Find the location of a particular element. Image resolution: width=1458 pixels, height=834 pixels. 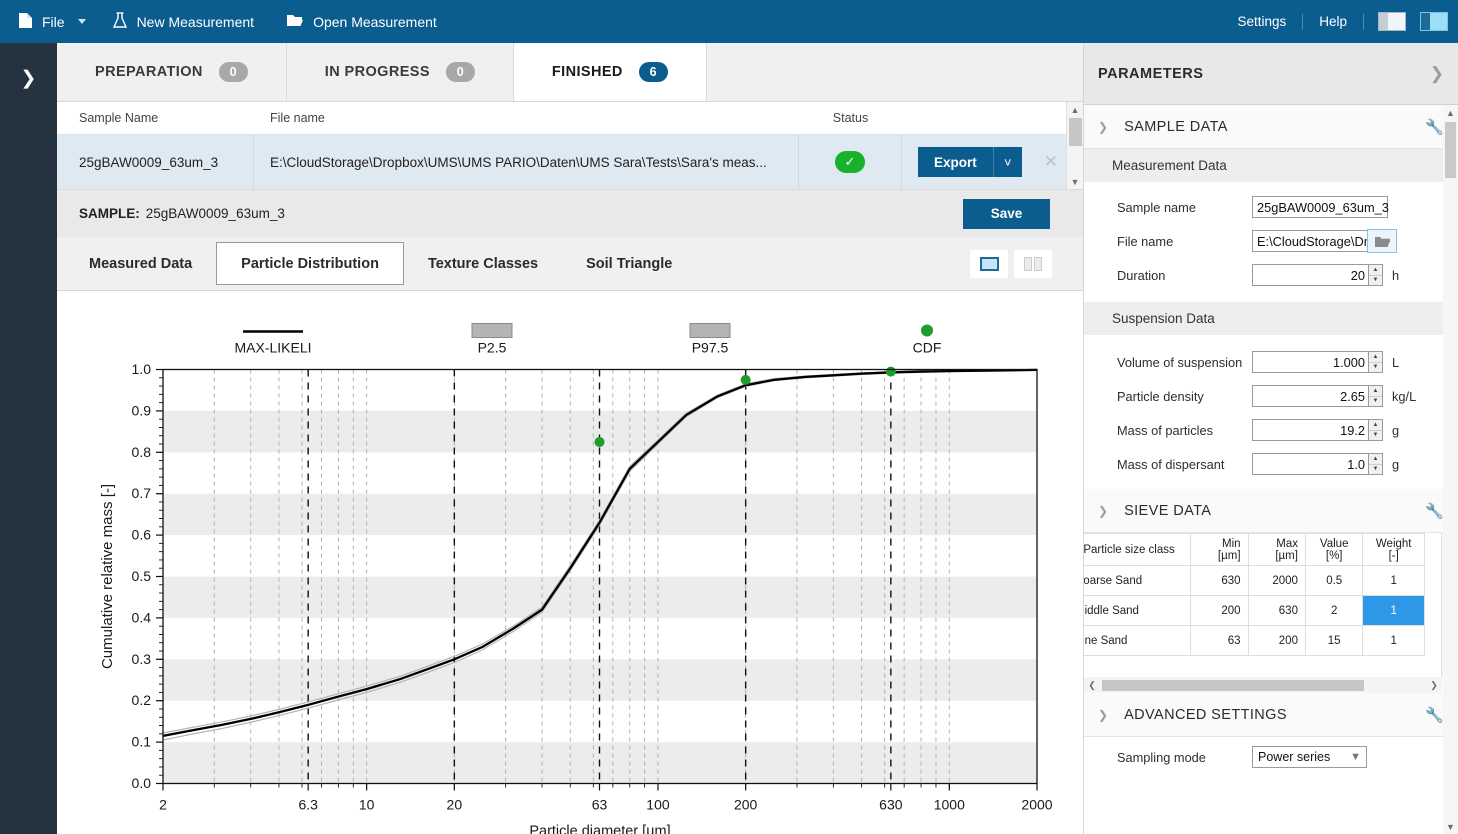

field-mass-of-dispersant: Mass of dispersant 1.0 ▲ ▼ g is located at coordinates (1271, 464).